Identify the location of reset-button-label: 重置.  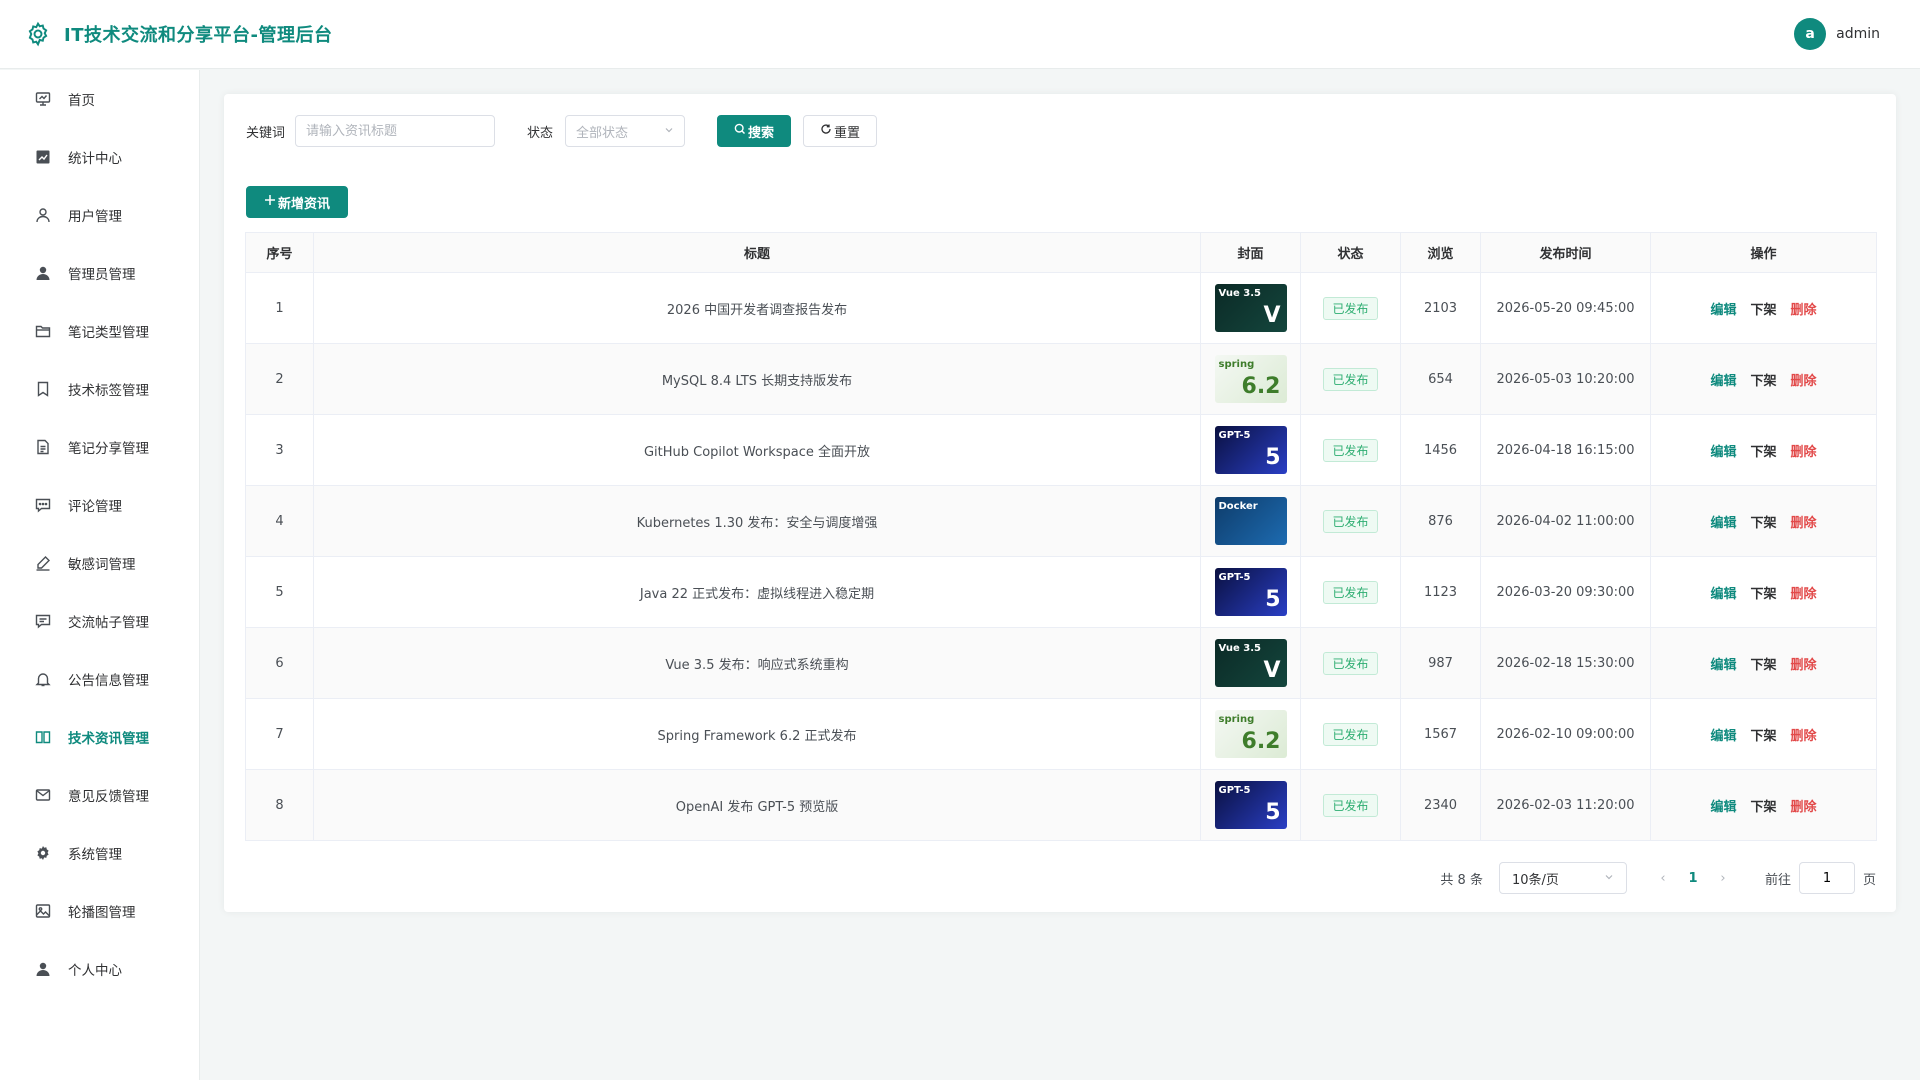
(847, 133).